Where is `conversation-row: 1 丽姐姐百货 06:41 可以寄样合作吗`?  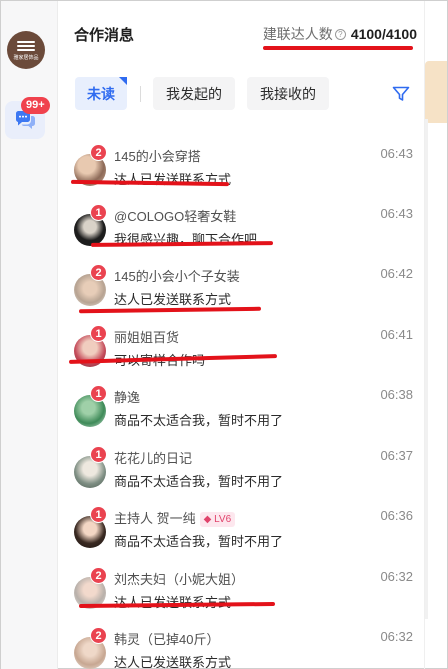 conversation-row: 1 丽姐姐百货 06:41 可以寄样合作吗 is located at coordinates (243, 350).